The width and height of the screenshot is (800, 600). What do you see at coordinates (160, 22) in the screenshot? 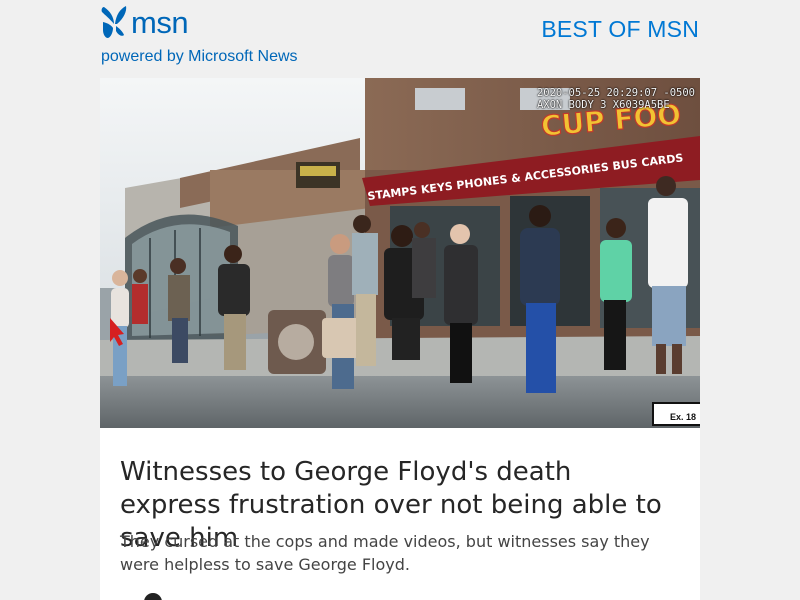
I see `msn-logo-text: msn` at bounding box center [160, 22].